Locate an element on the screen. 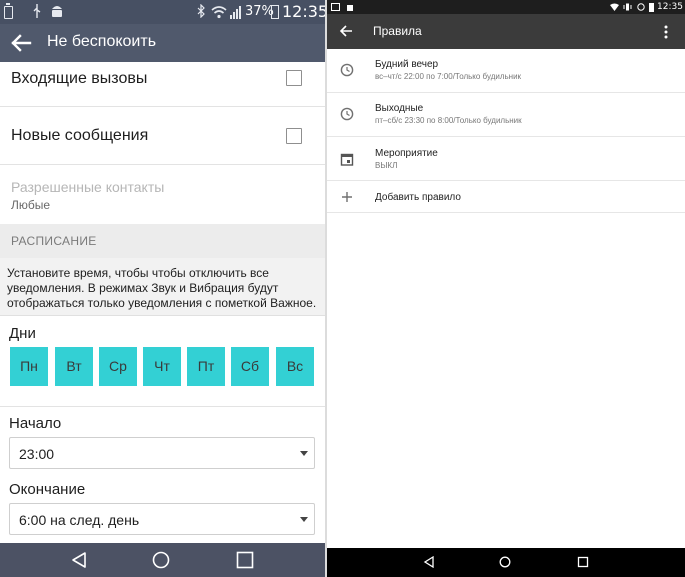  new-messages-checkbox is located at coordinates (294, 136).